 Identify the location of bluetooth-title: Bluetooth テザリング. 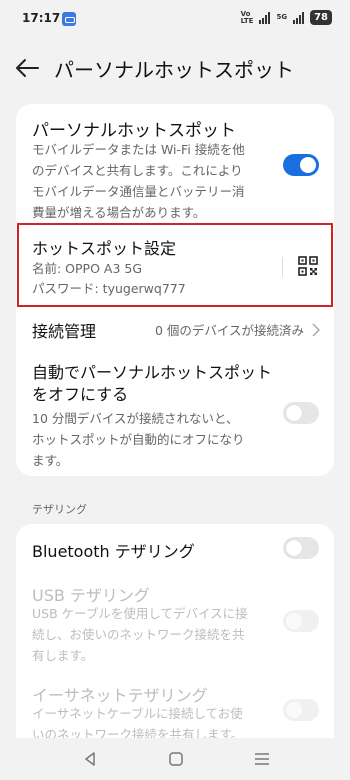
(113, 551).